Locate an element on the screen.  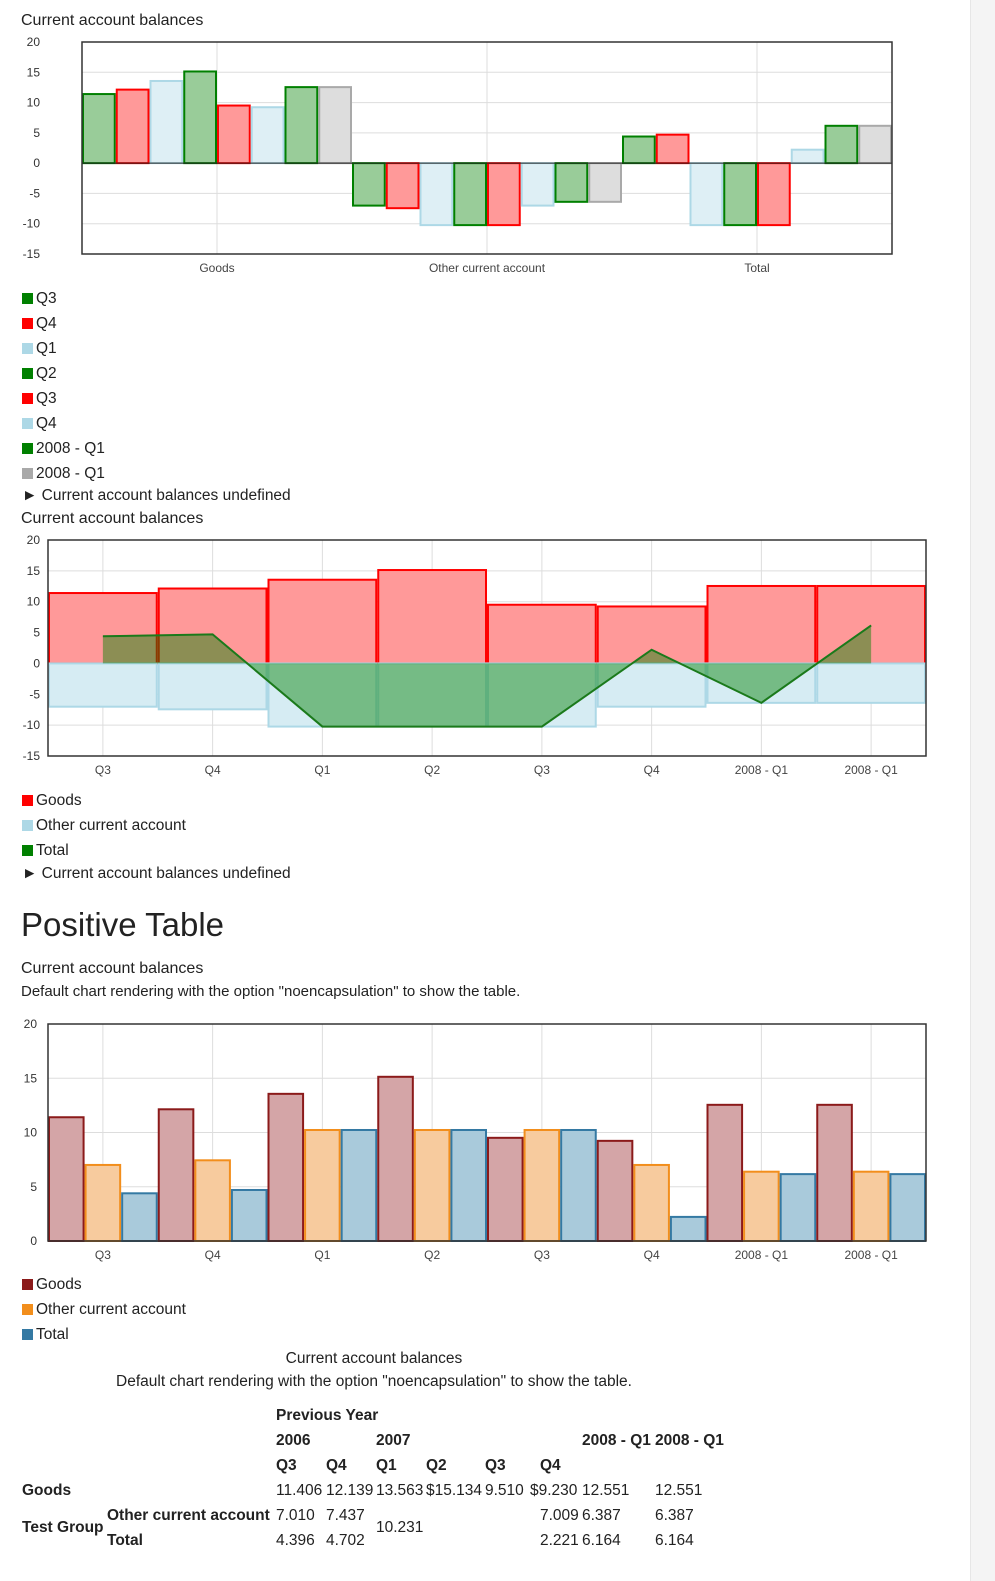
table-row-total-label: Total is located at coordinates (125, 1540).